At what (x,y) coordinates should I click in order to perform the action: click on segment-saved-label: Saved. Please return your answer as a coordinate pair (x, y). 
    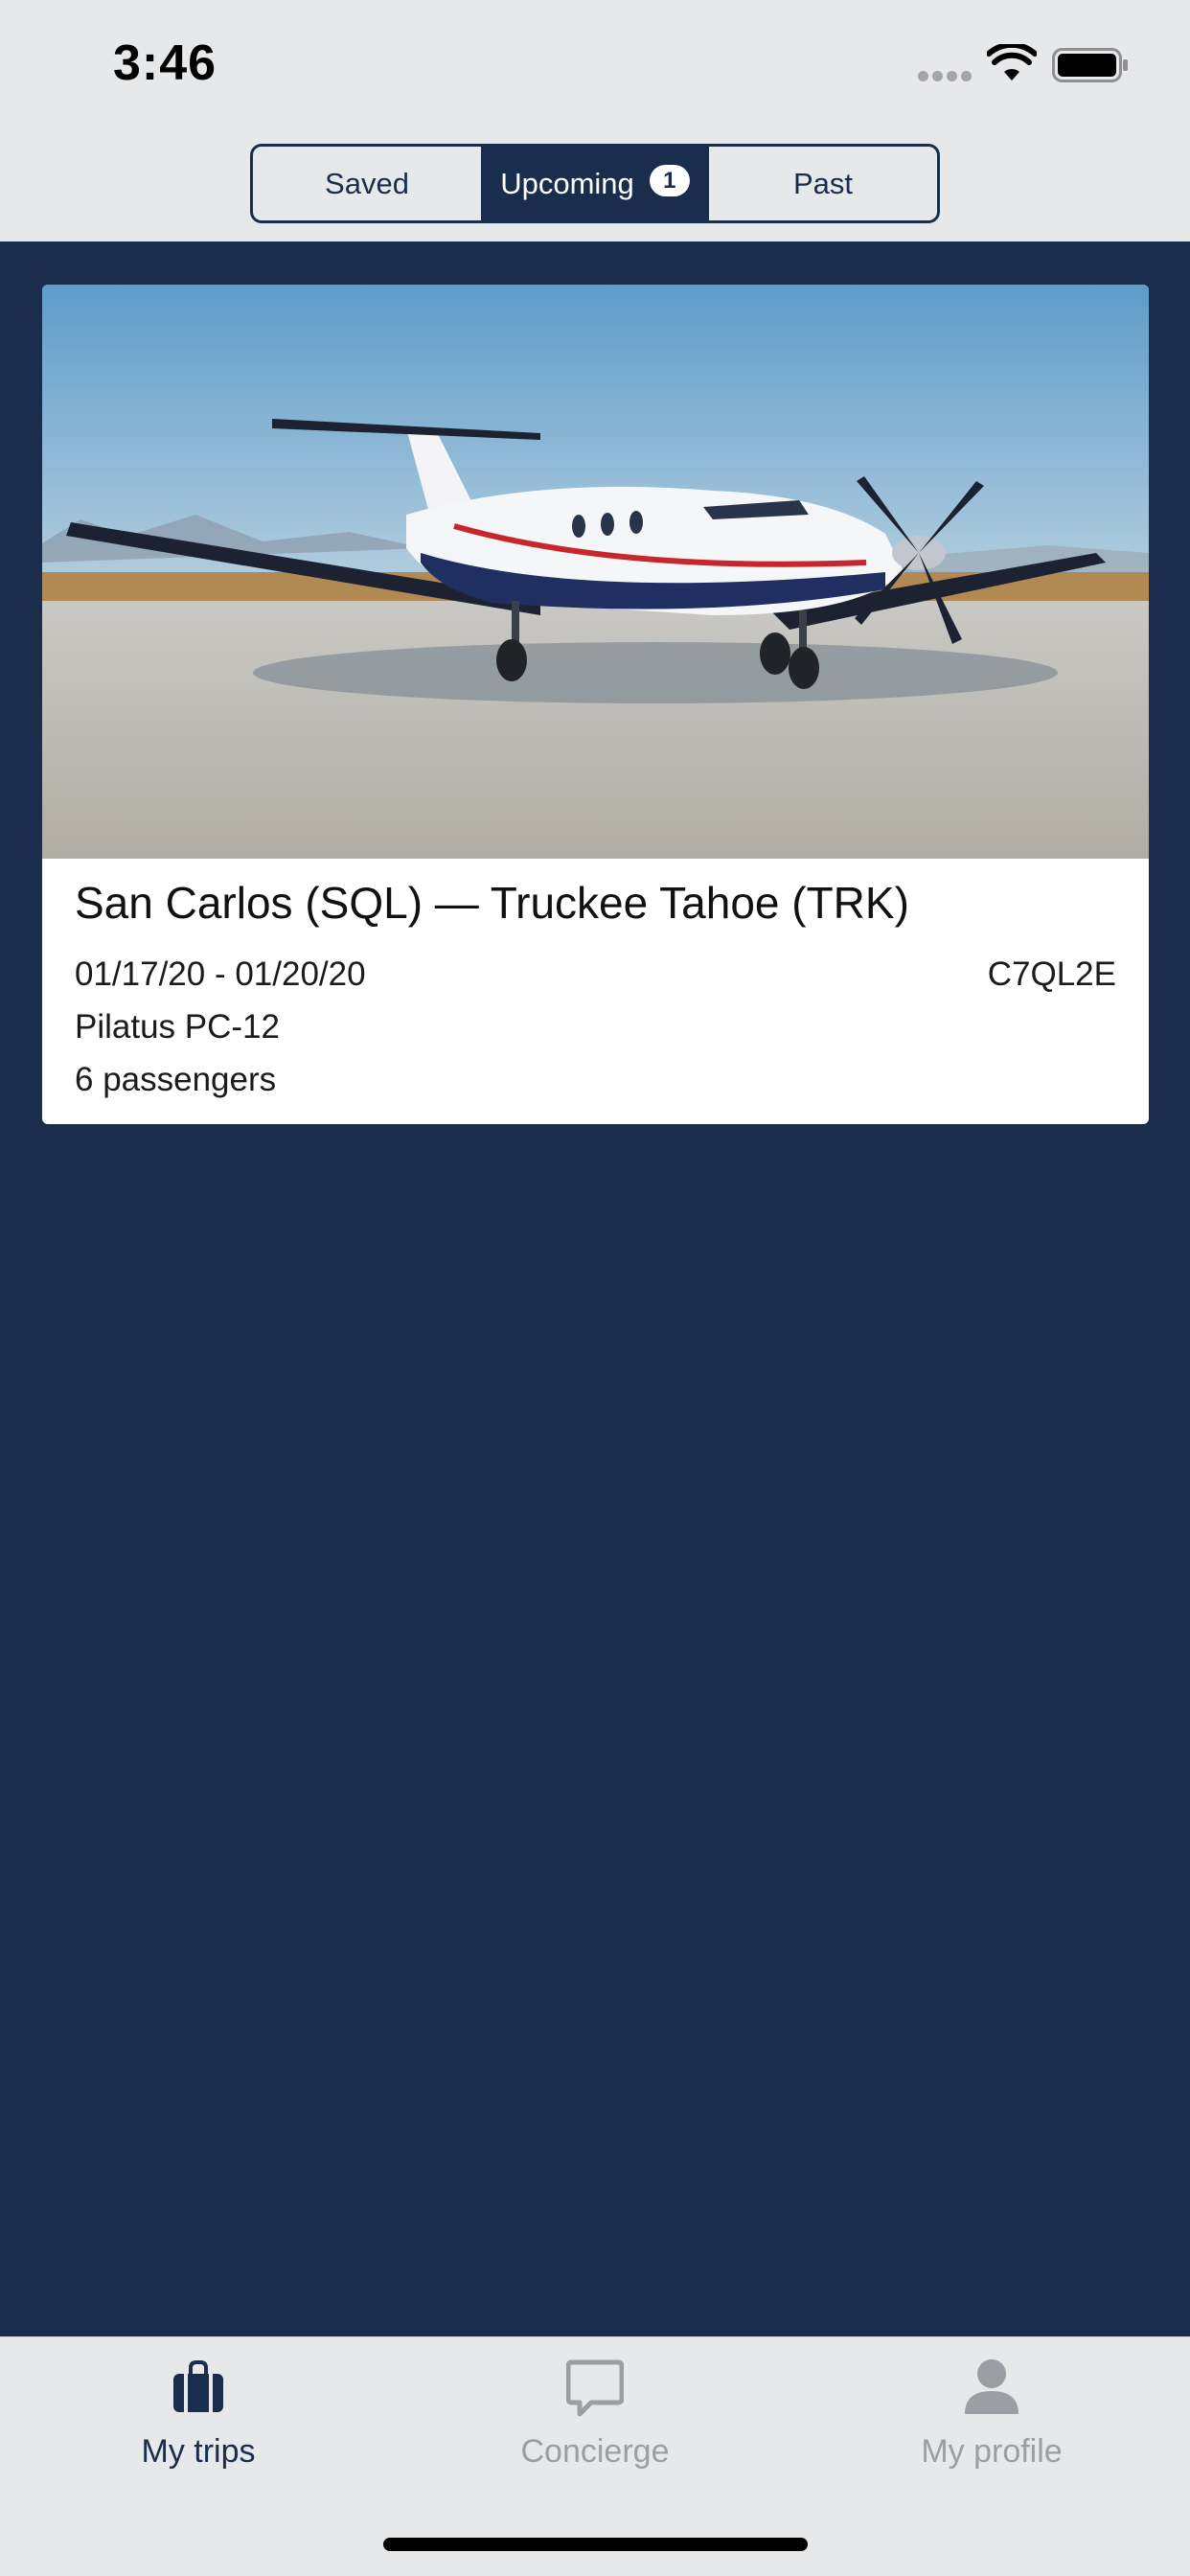
    Looking at the image, I should click on (367, 183).